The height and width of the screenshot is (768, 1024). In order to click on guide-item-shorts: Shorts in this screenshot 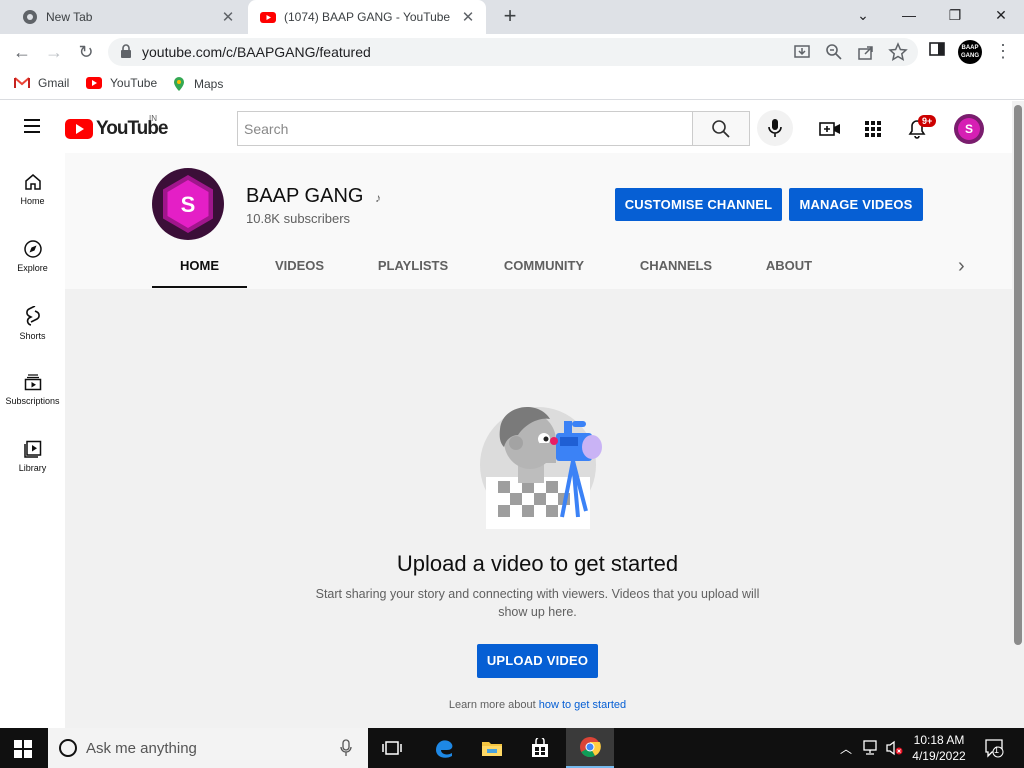, I will do `click(32, 323)`.